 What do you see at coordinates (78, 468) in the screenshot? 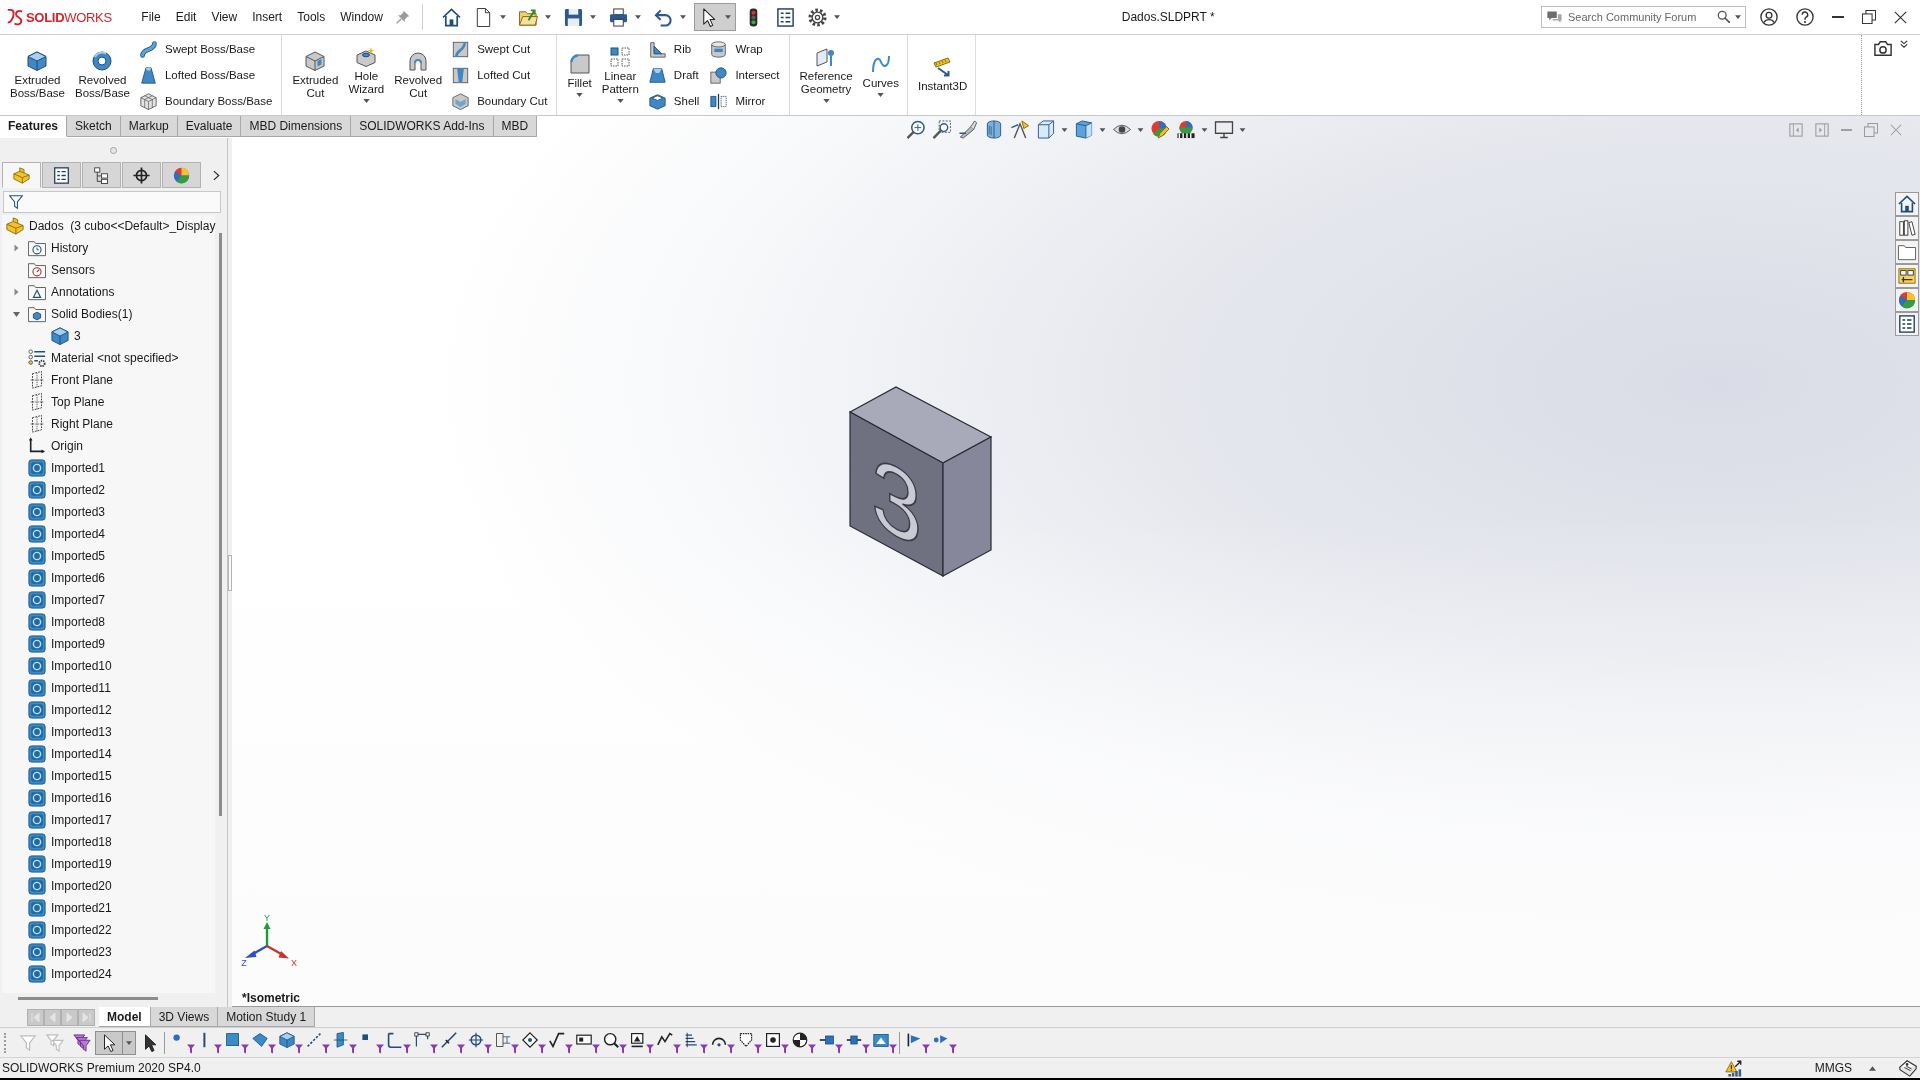
I see `tree-item: Imported1` at bounding box center [78, 468].